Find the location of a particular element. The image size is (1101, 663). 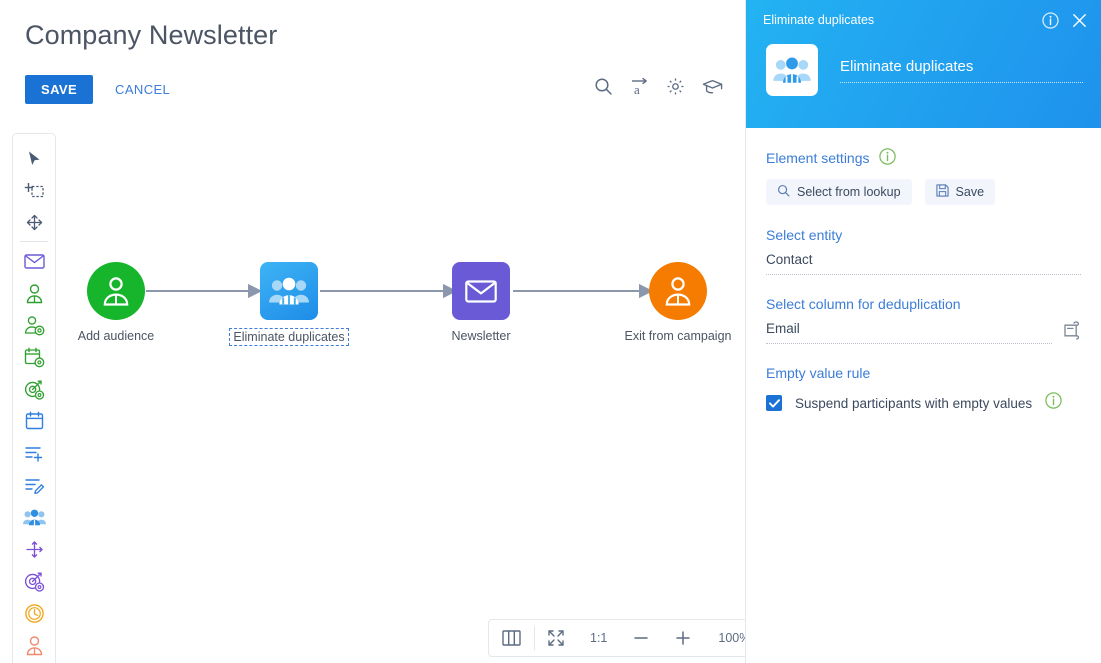

graduation-cap-icon is located at coordinates (712, 86).